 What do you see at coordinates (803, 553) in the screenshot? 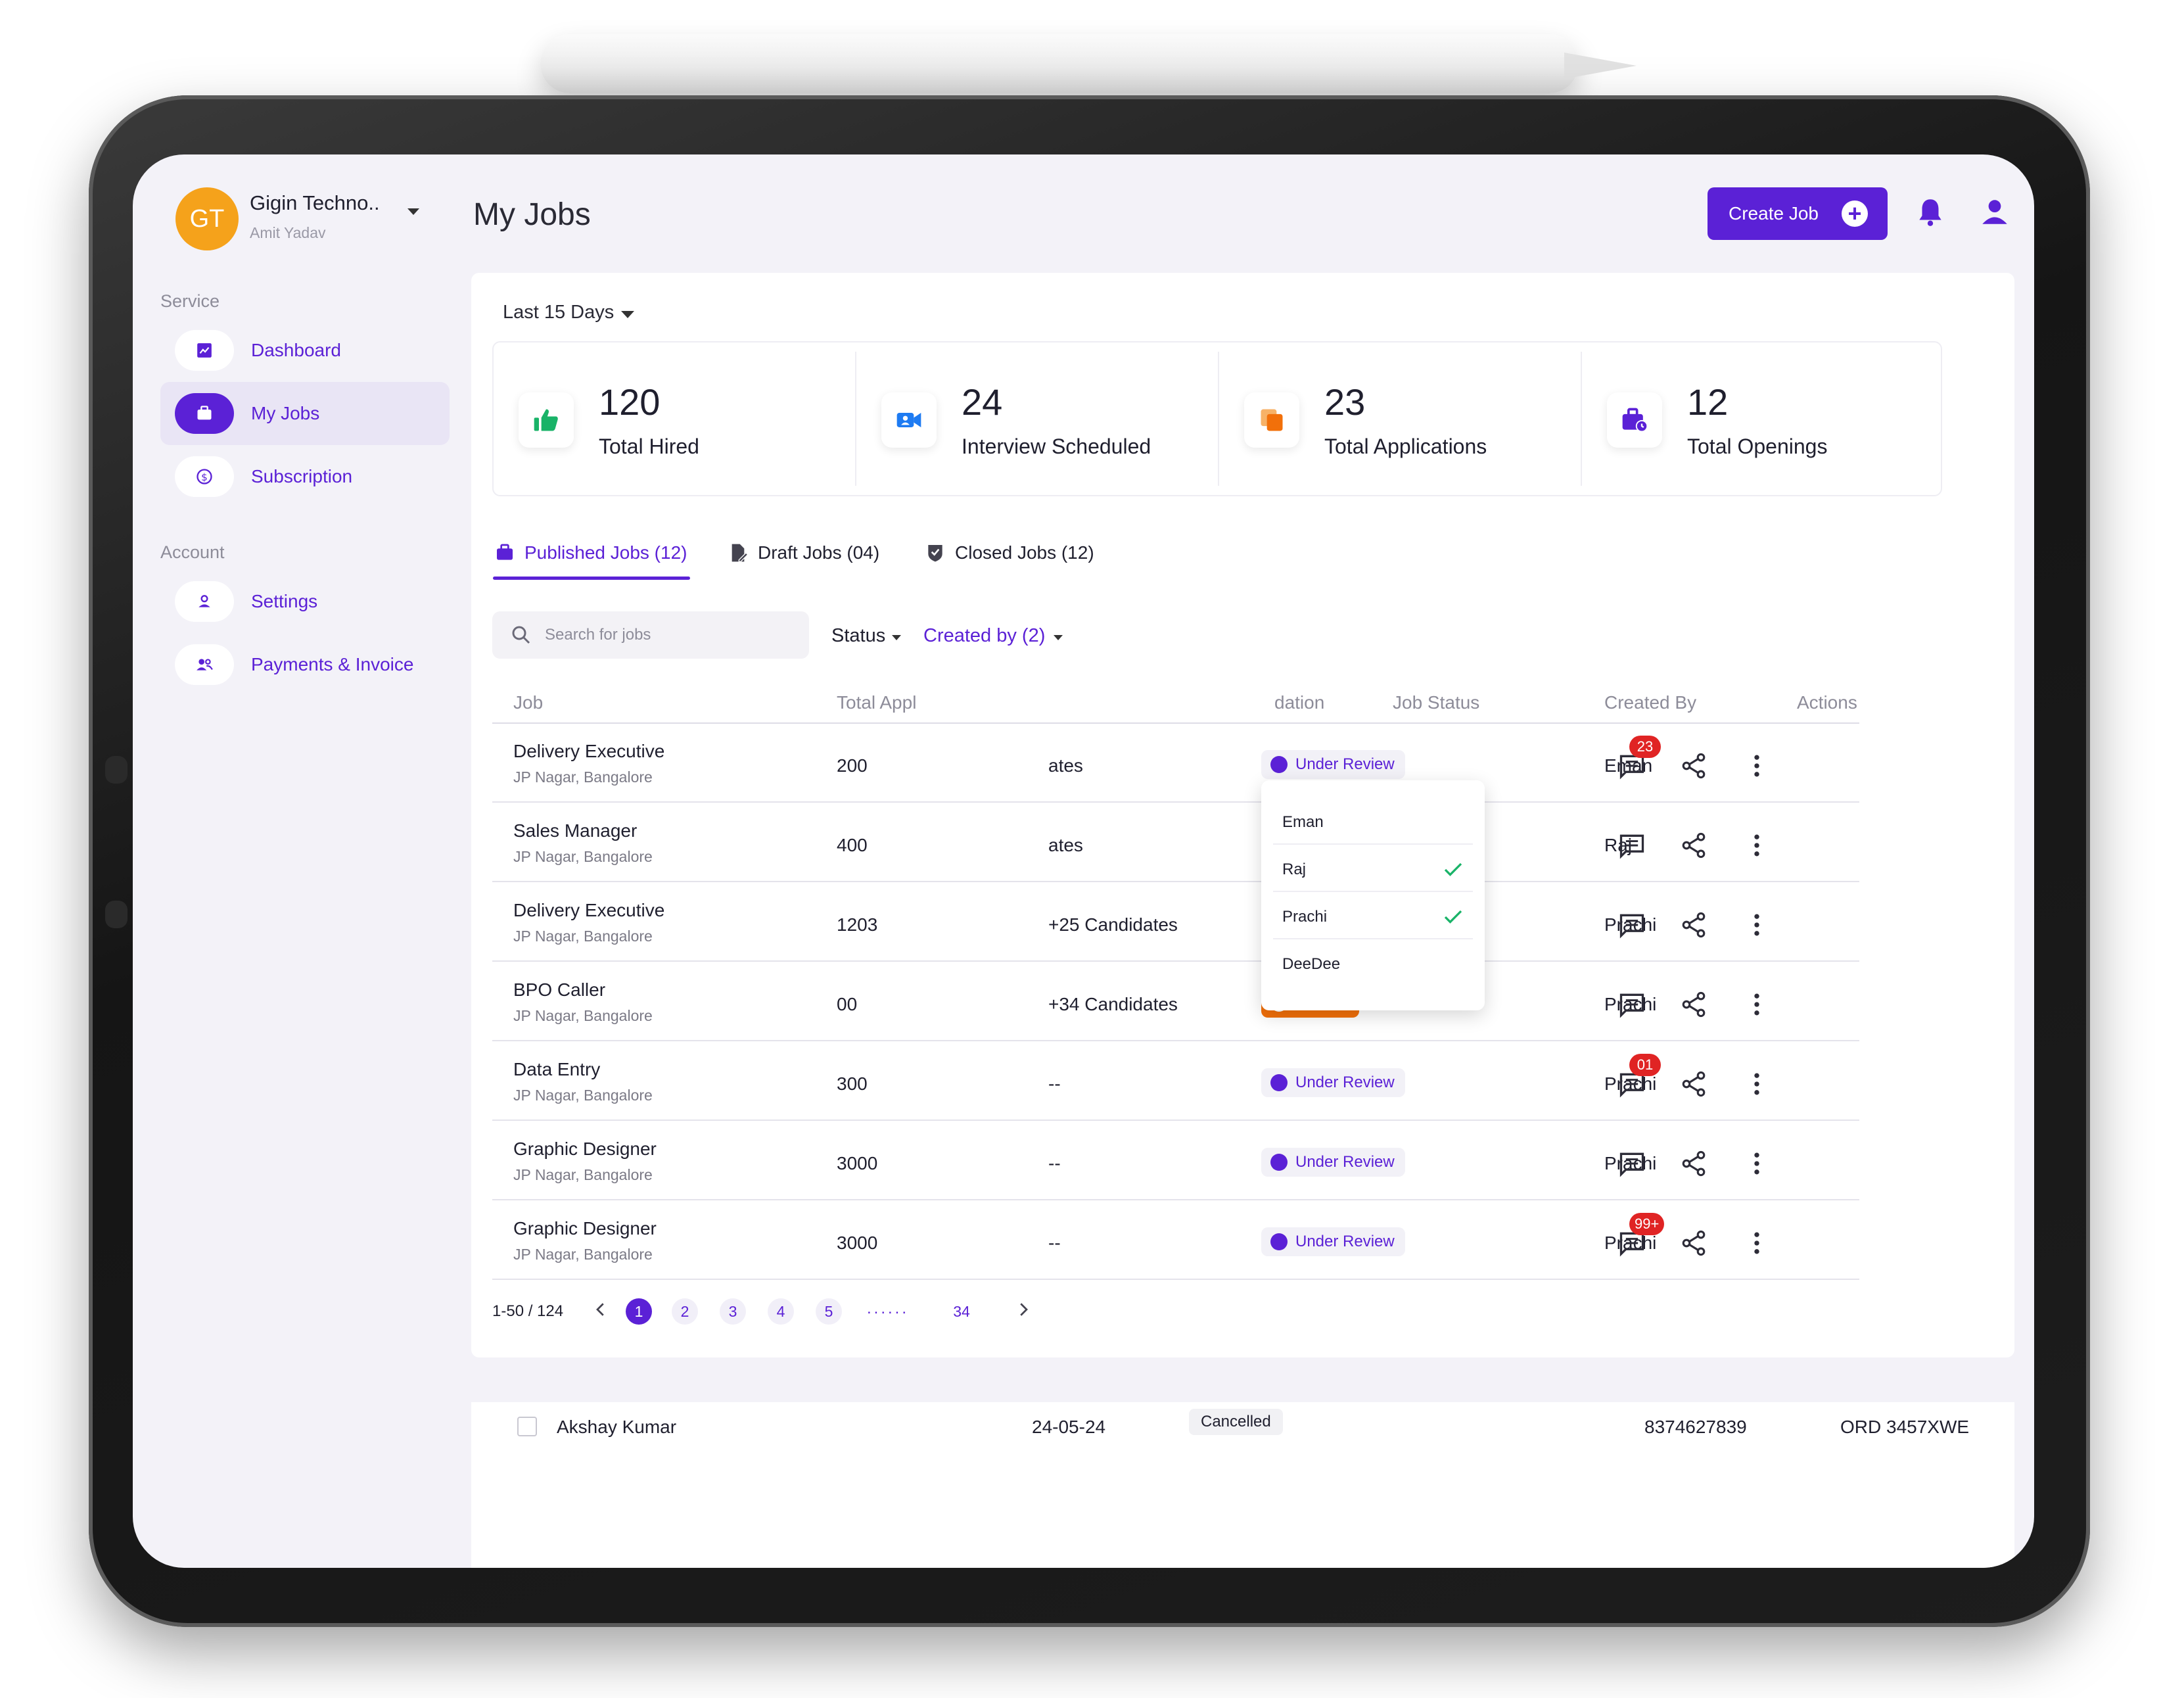
I see `tab-draft-jobs: Draft Jobs (04)` at bounding box center [803, 553].